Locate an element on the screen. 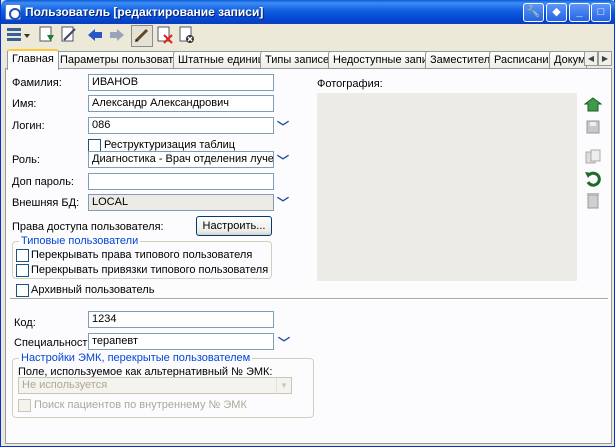 Image resolution: width=615 pixels, height=447 pixels. pen-icon is located at coordinates (142, 36).